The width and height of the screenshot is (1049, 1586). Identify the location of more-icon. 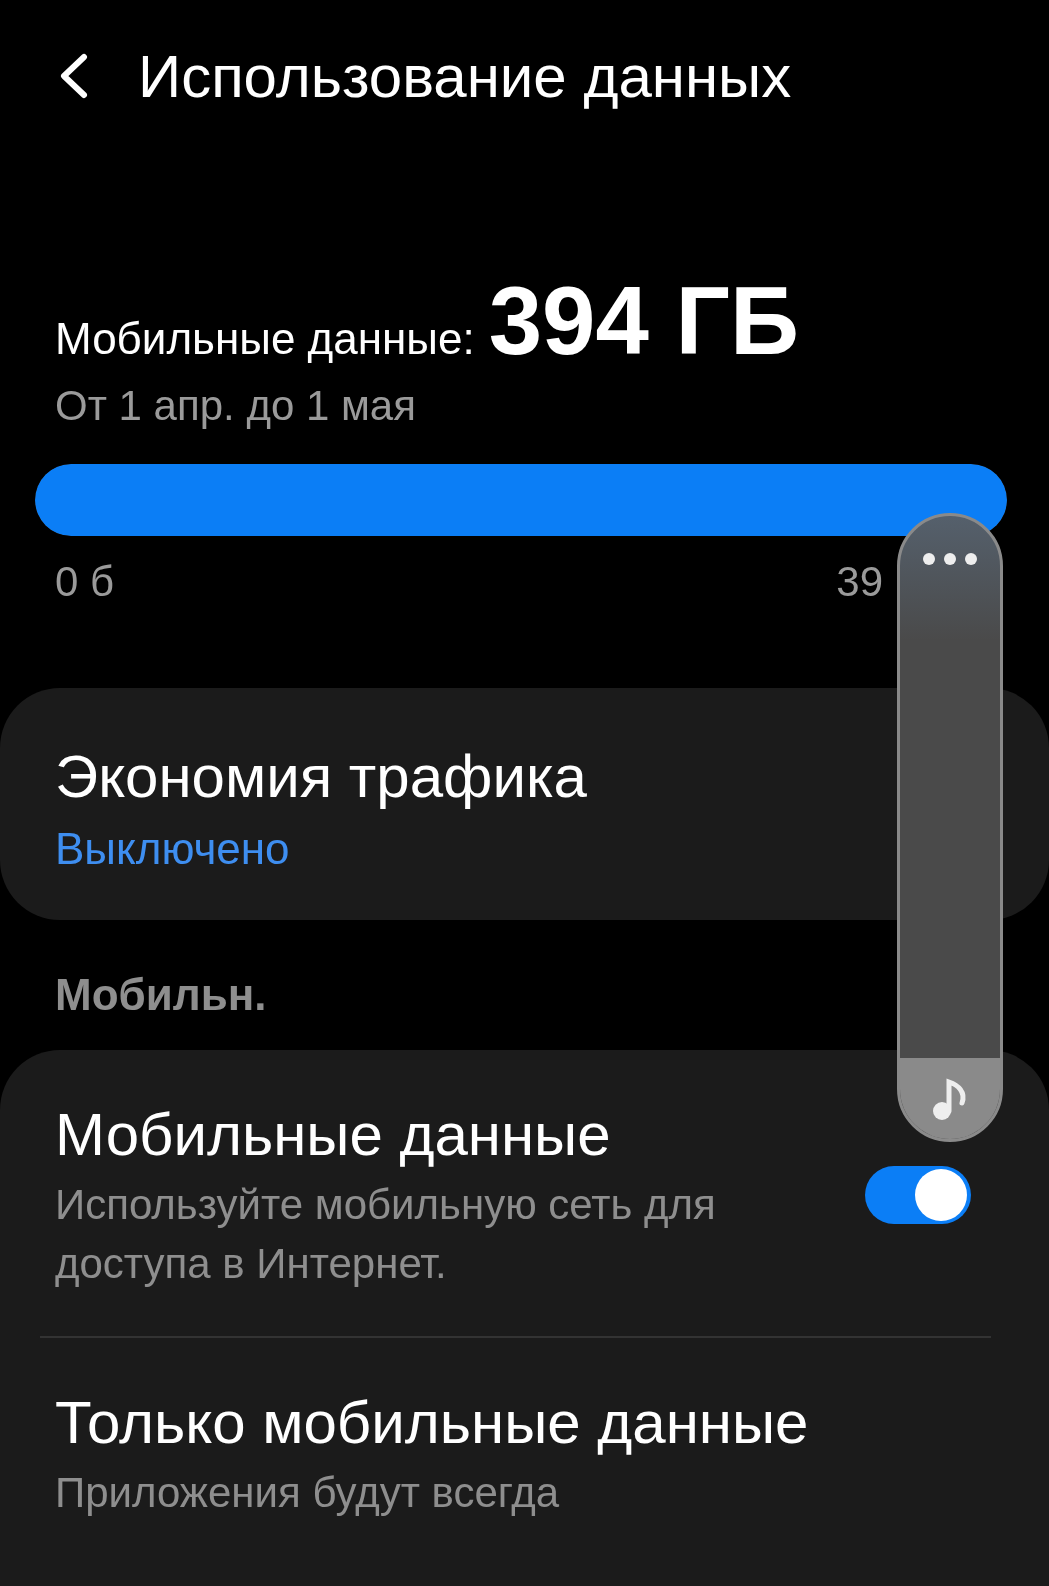
(950, 559).